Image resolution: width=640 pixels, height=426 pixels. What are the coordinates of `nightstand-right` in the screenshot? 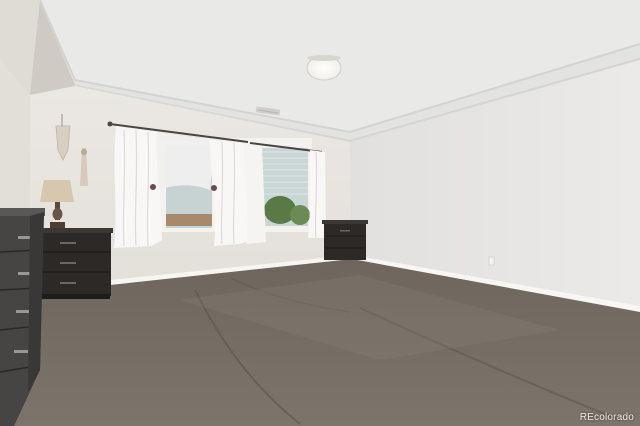 It's located at (345, 241).